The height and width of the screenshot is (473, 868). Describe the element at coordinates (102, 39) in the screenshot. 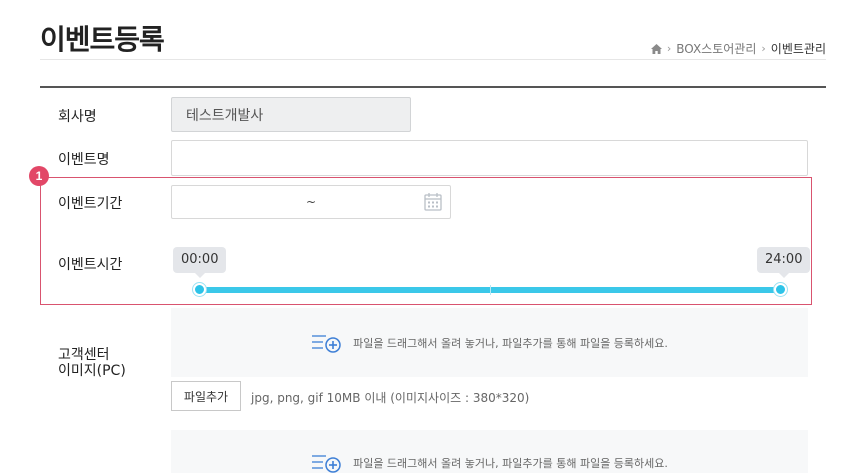

I see `page-title: 이벤트등록` at that location.